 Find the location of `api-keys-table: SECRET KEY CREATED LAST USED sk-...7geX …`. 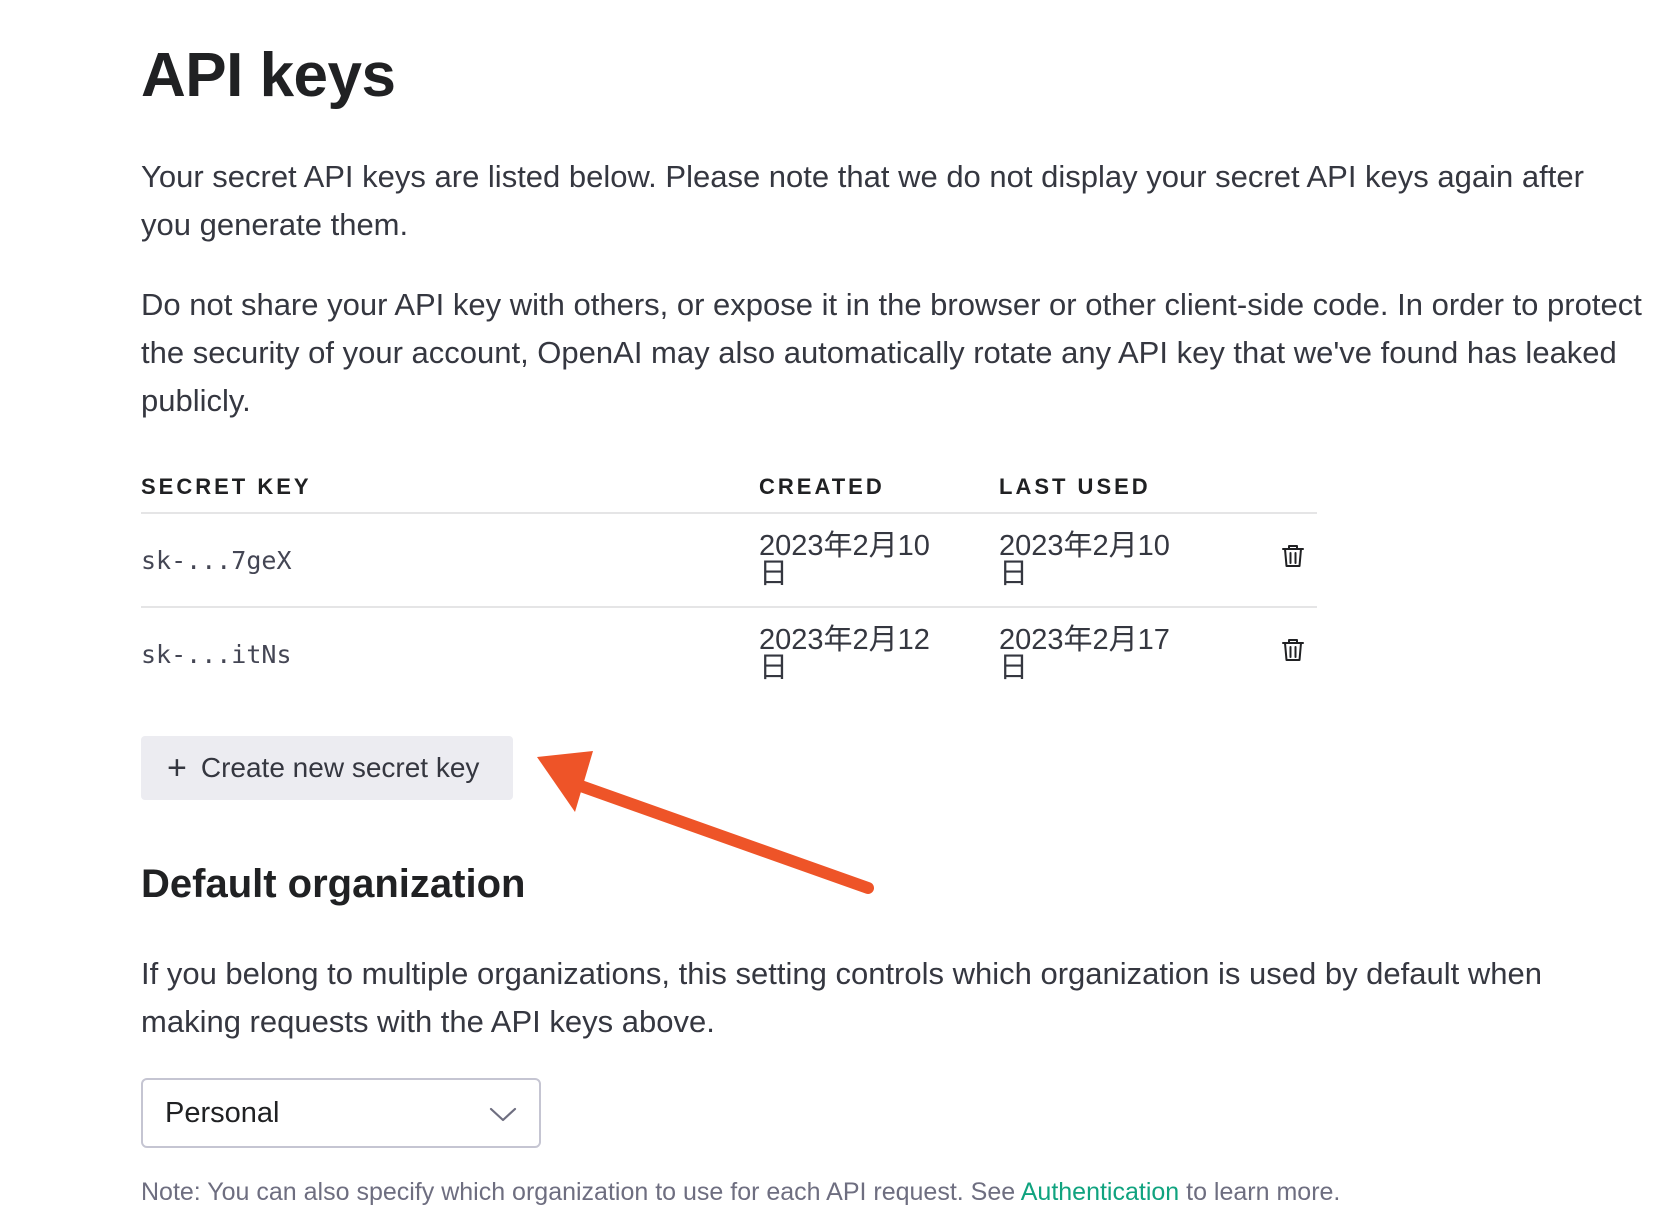

api-keys-table: SECRET KEY CREATED LAST USED sk-...7geX … is located at coordinates (729, 581).